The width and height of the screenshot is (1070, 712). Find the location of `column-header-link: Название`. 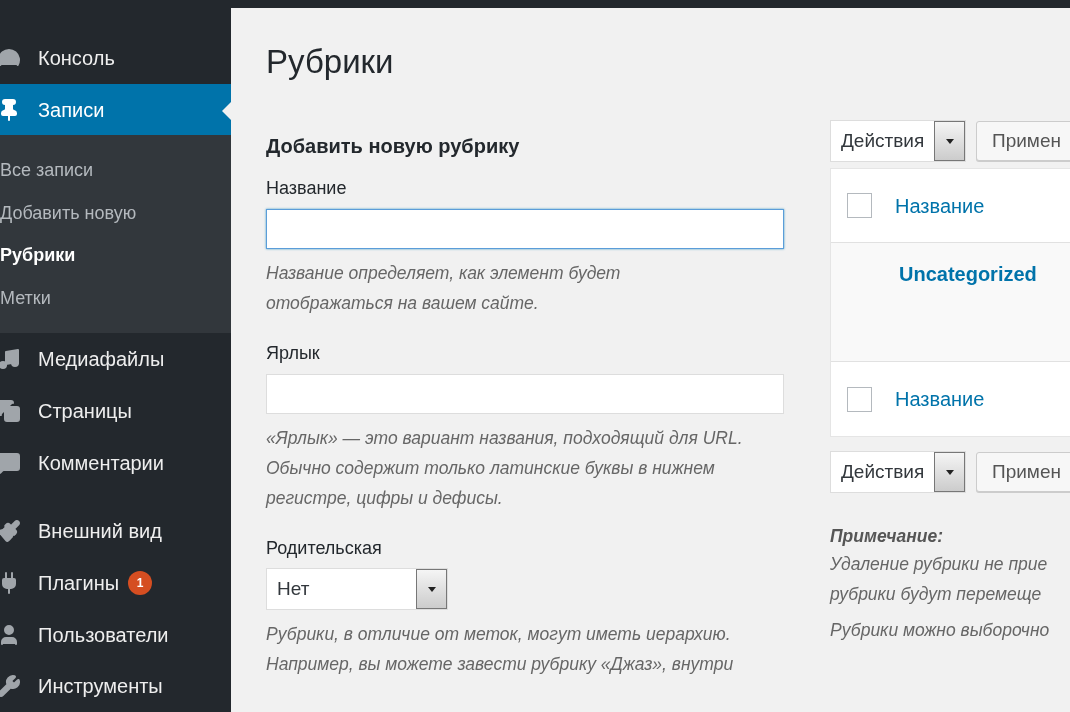

column-header-link: Название is located at coordinates (940, 205).